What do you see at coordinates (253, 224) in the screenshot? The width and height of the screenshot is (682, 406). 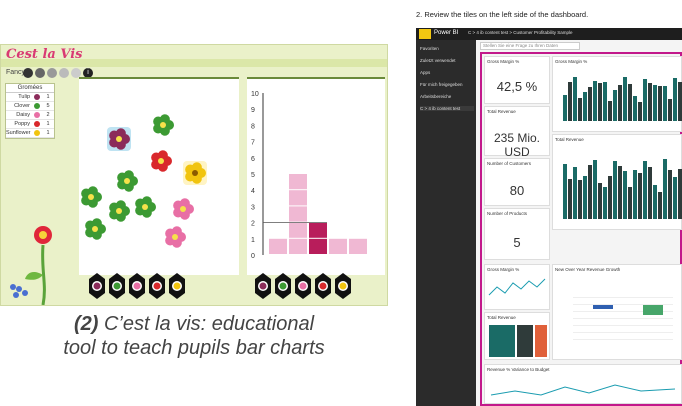 I see `y-tick-label: 2` at bounding box center [253, 224].